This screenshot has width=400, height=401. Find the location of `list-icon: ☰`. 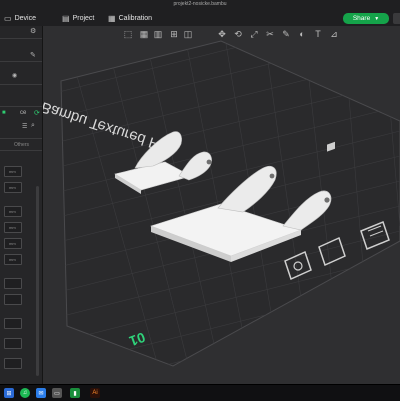

list-icon: ☰ is located at coordinates (24, 126).